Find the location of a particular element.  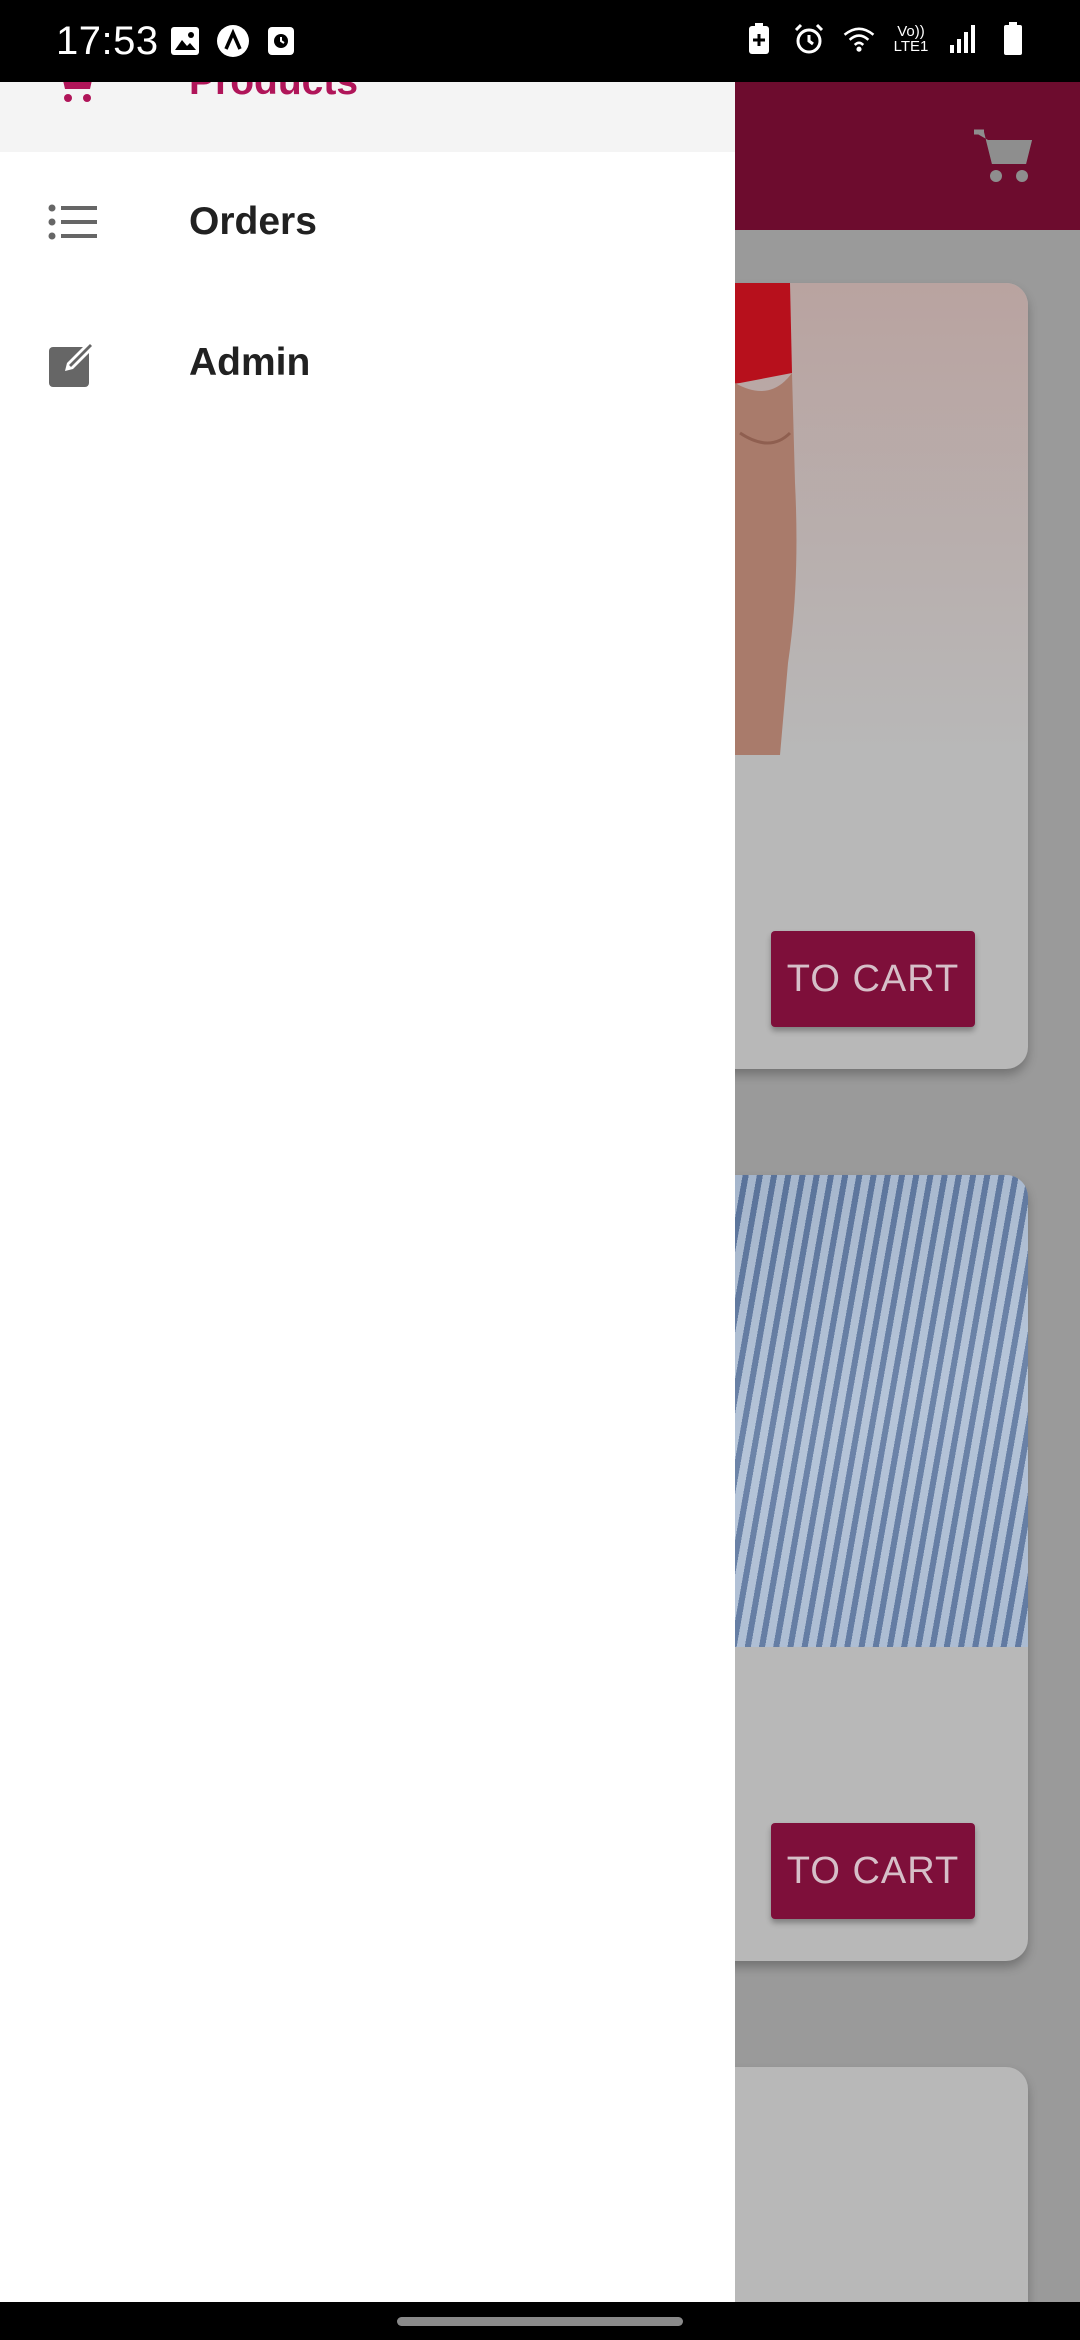

drawer-item-label: Products is located at coordinates (273, 93).